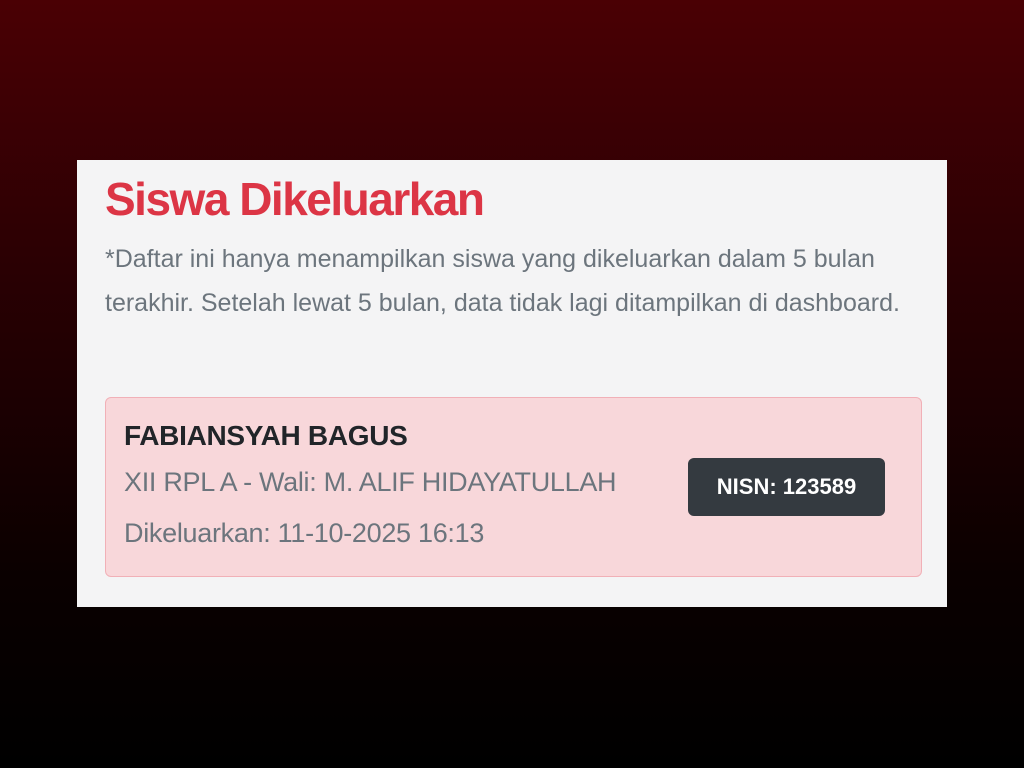  What do you see at coordinates (266, 435) in the screenshot?
I see `student-name: FABIANSYAH BAGUS` at bounding box center [266, 435].